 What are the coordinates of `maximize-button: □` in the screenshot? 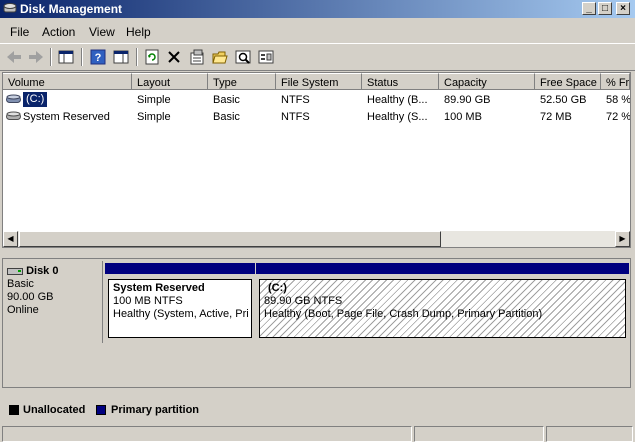 It's located at (605, 8).